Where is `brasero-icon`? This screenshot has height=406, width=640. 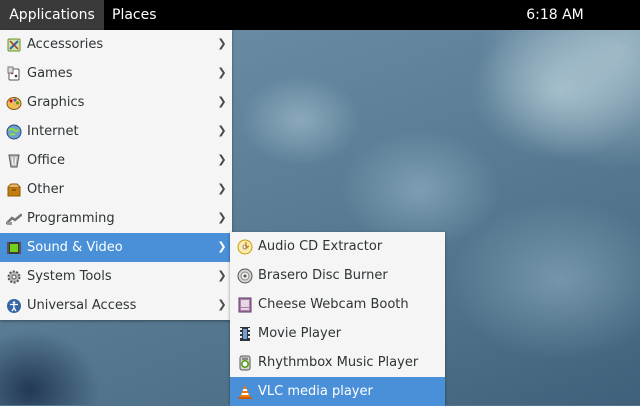
brasero-icon is located at coordinates (245, 276).